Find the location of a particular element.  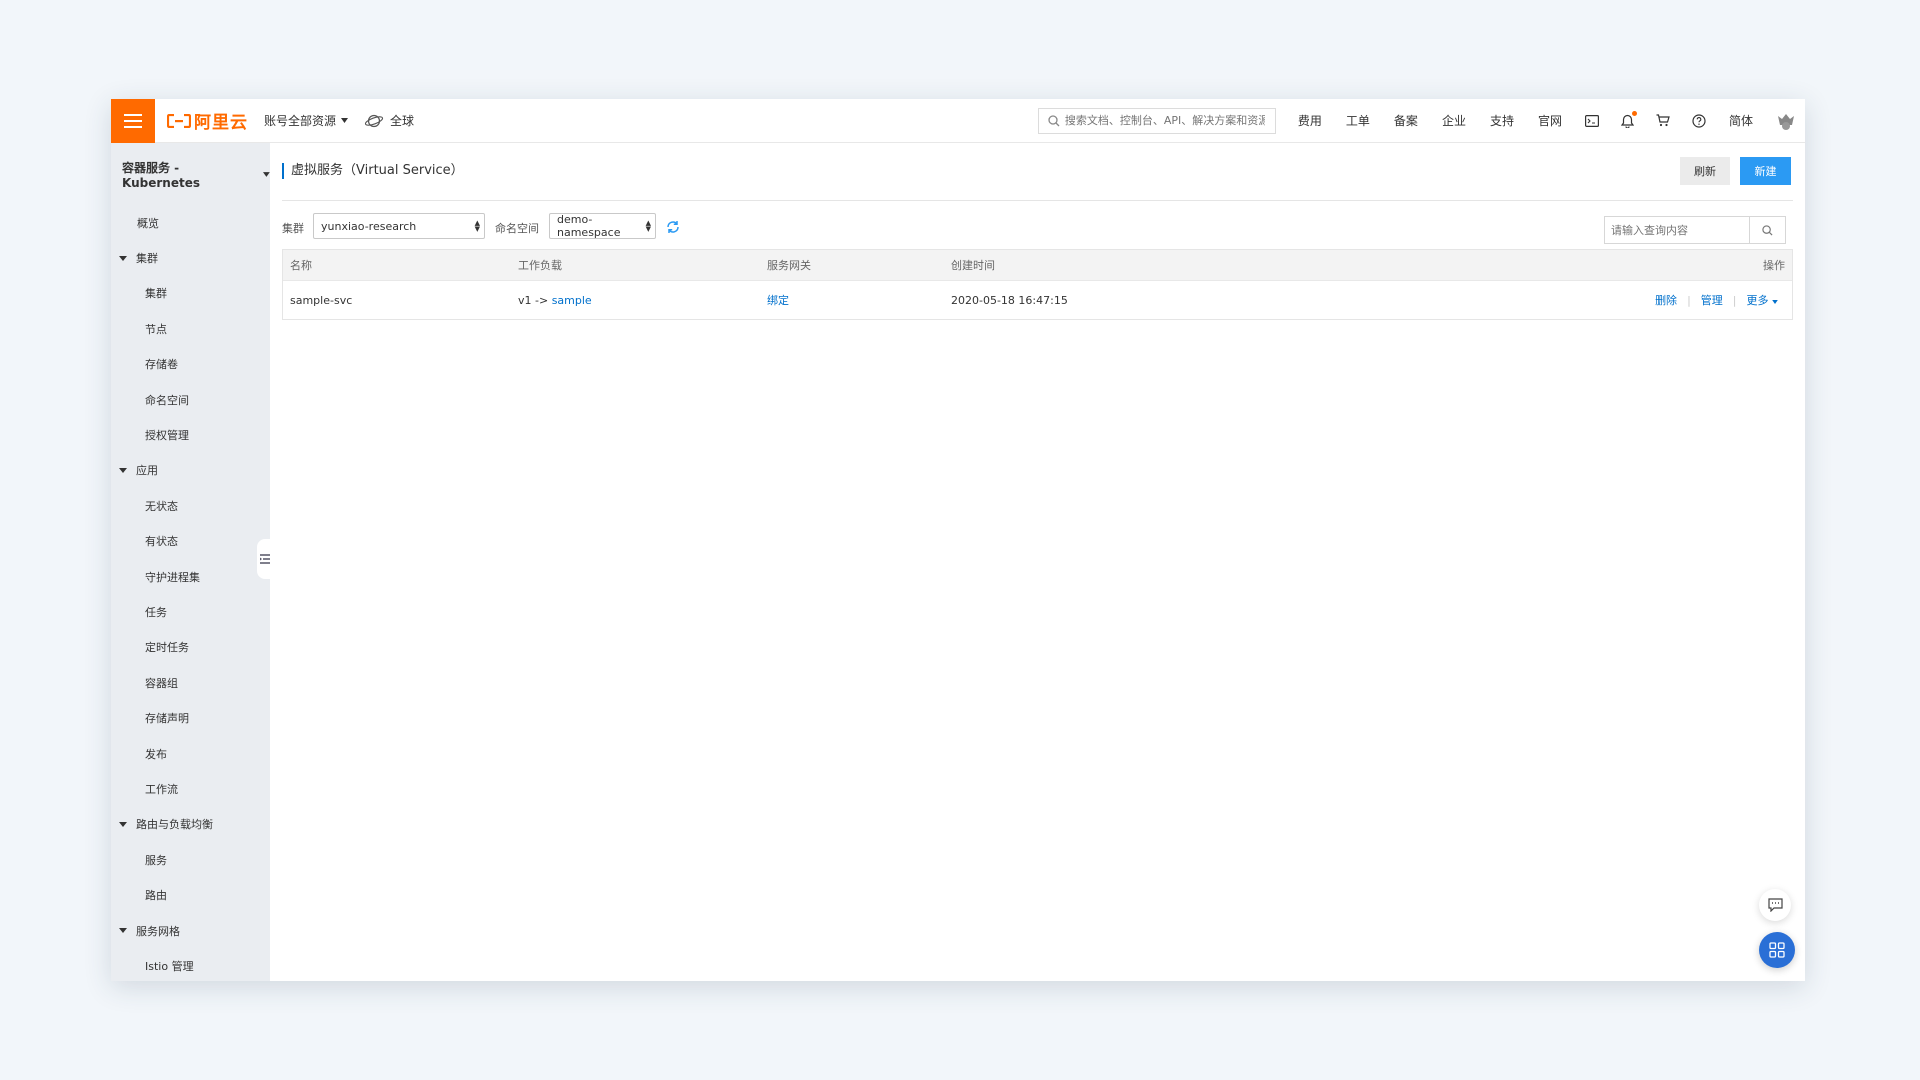

sidebar-group-cluster: 集群 is located at coordinates (190, 257).